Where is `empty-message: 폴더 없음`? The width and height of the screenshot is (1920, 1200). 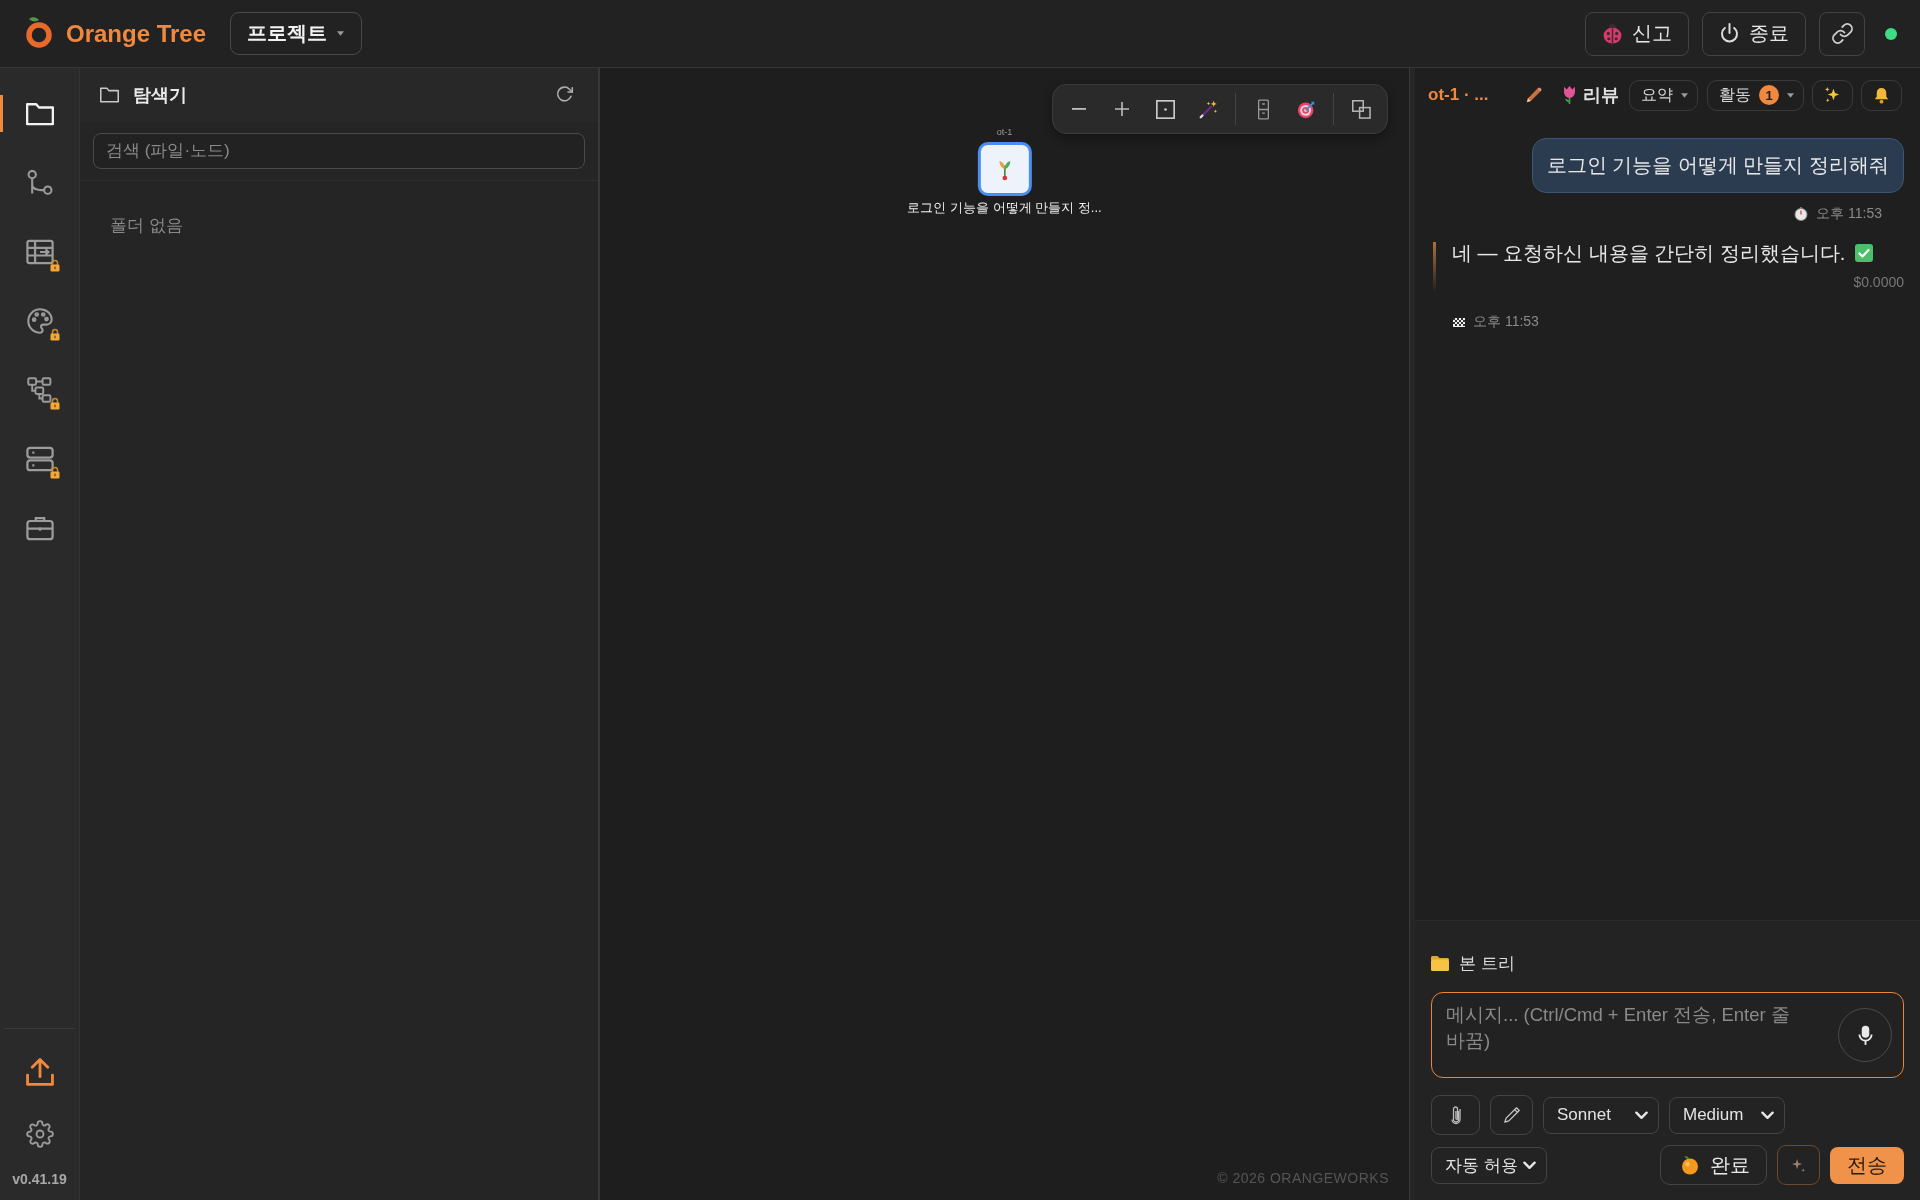 empty-message: 폴더 없음 is located at coordinates (146, 225).